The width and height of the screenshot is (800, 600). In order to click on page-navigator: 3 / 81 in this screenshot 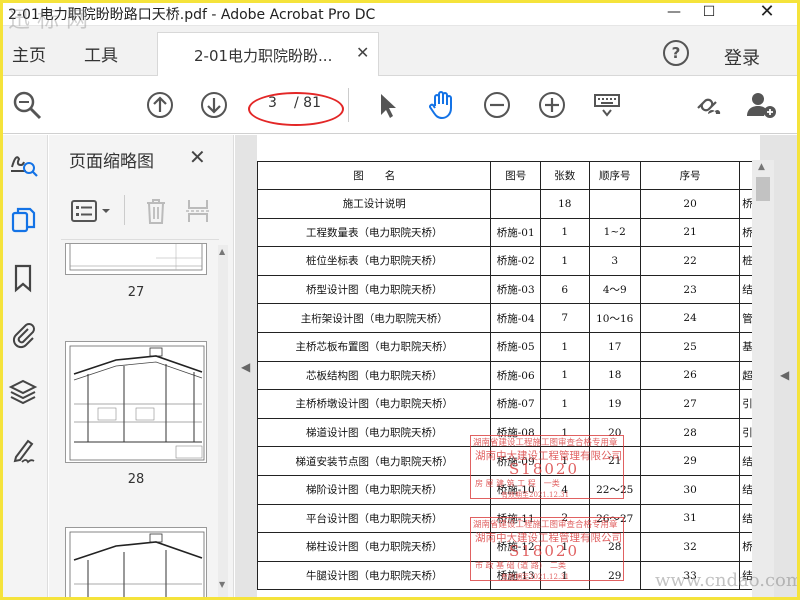, I will do `click(294, 104)`.